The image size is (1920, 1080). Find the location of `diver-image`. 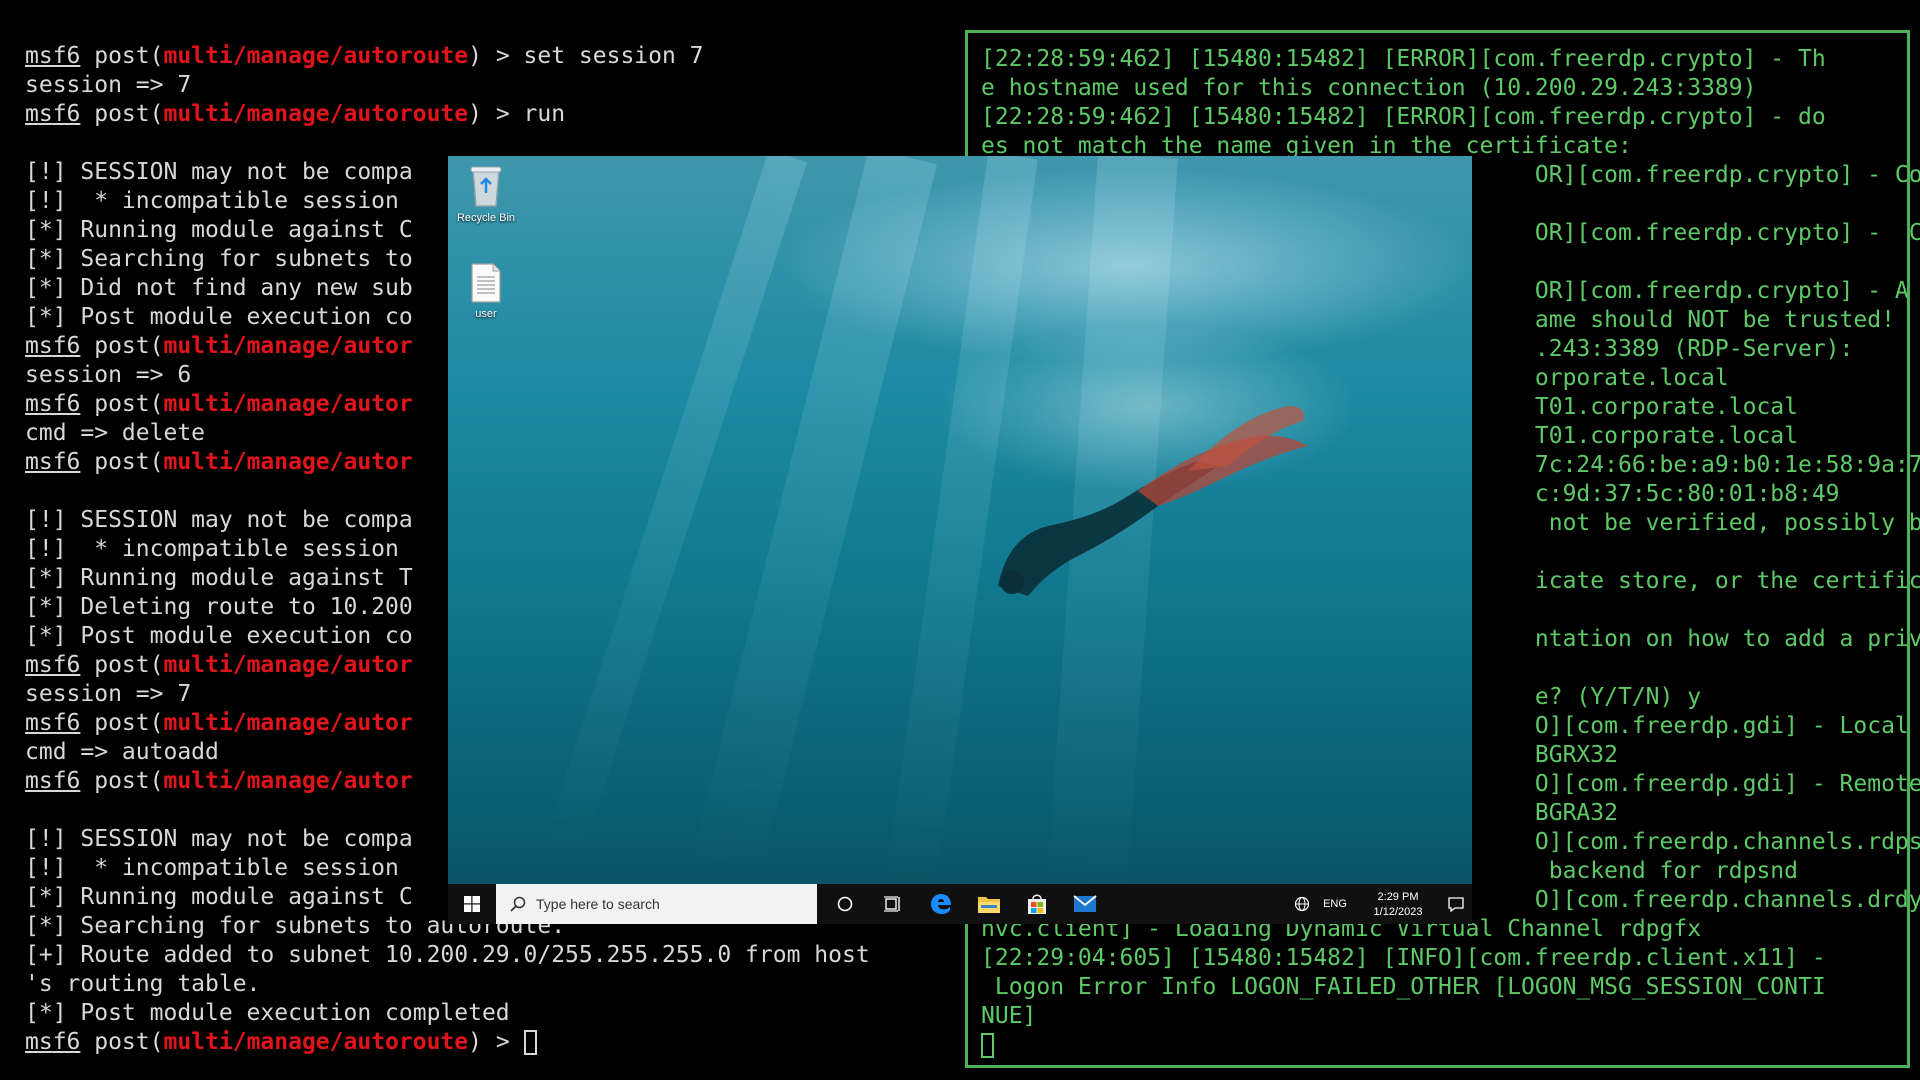

diver-image is located at coordinates (1153, 501).